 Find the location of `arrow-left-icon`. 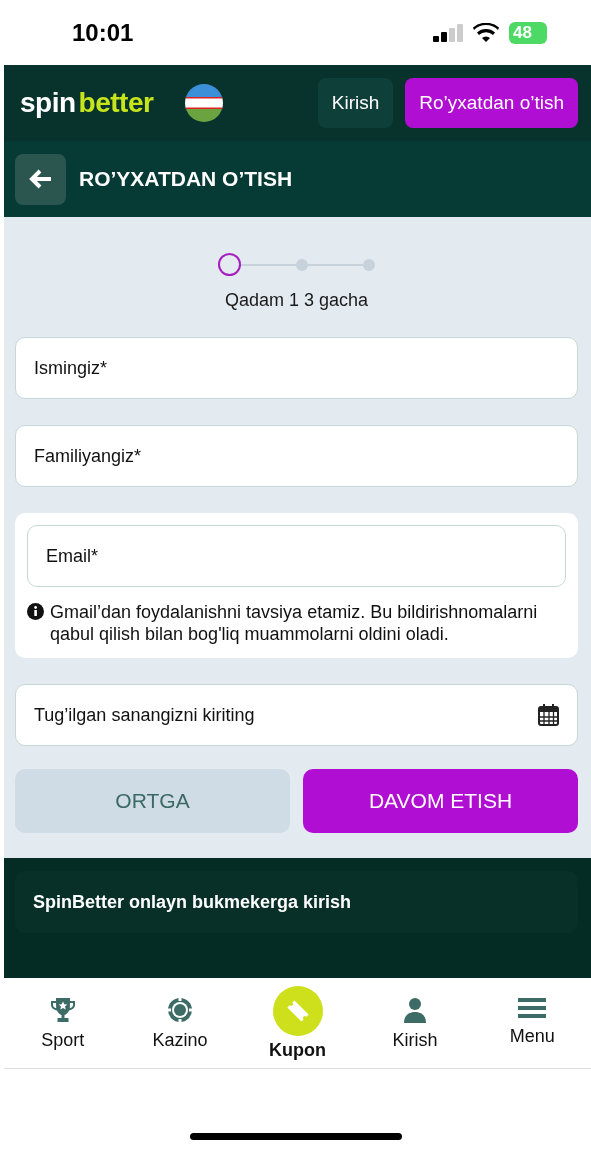

arrow-left-icon is located at coordinates (40, 179).